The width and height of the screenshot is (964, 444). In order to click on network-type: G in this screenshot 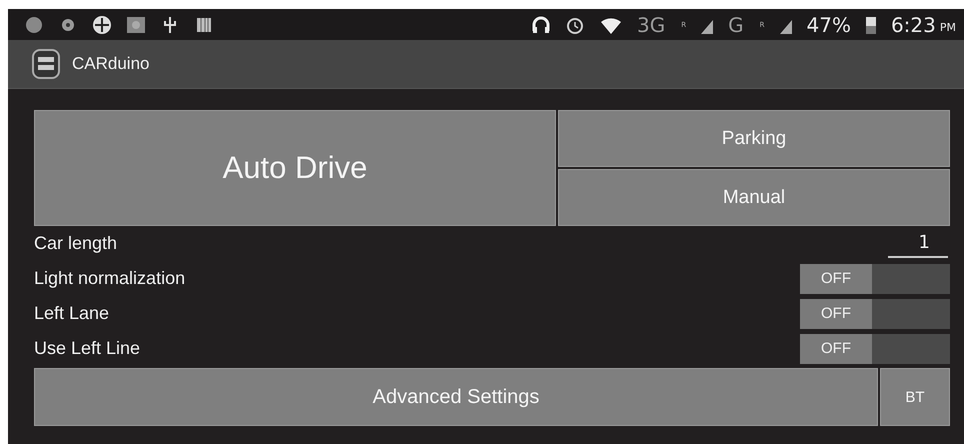, I will do `click(736, 24)`.